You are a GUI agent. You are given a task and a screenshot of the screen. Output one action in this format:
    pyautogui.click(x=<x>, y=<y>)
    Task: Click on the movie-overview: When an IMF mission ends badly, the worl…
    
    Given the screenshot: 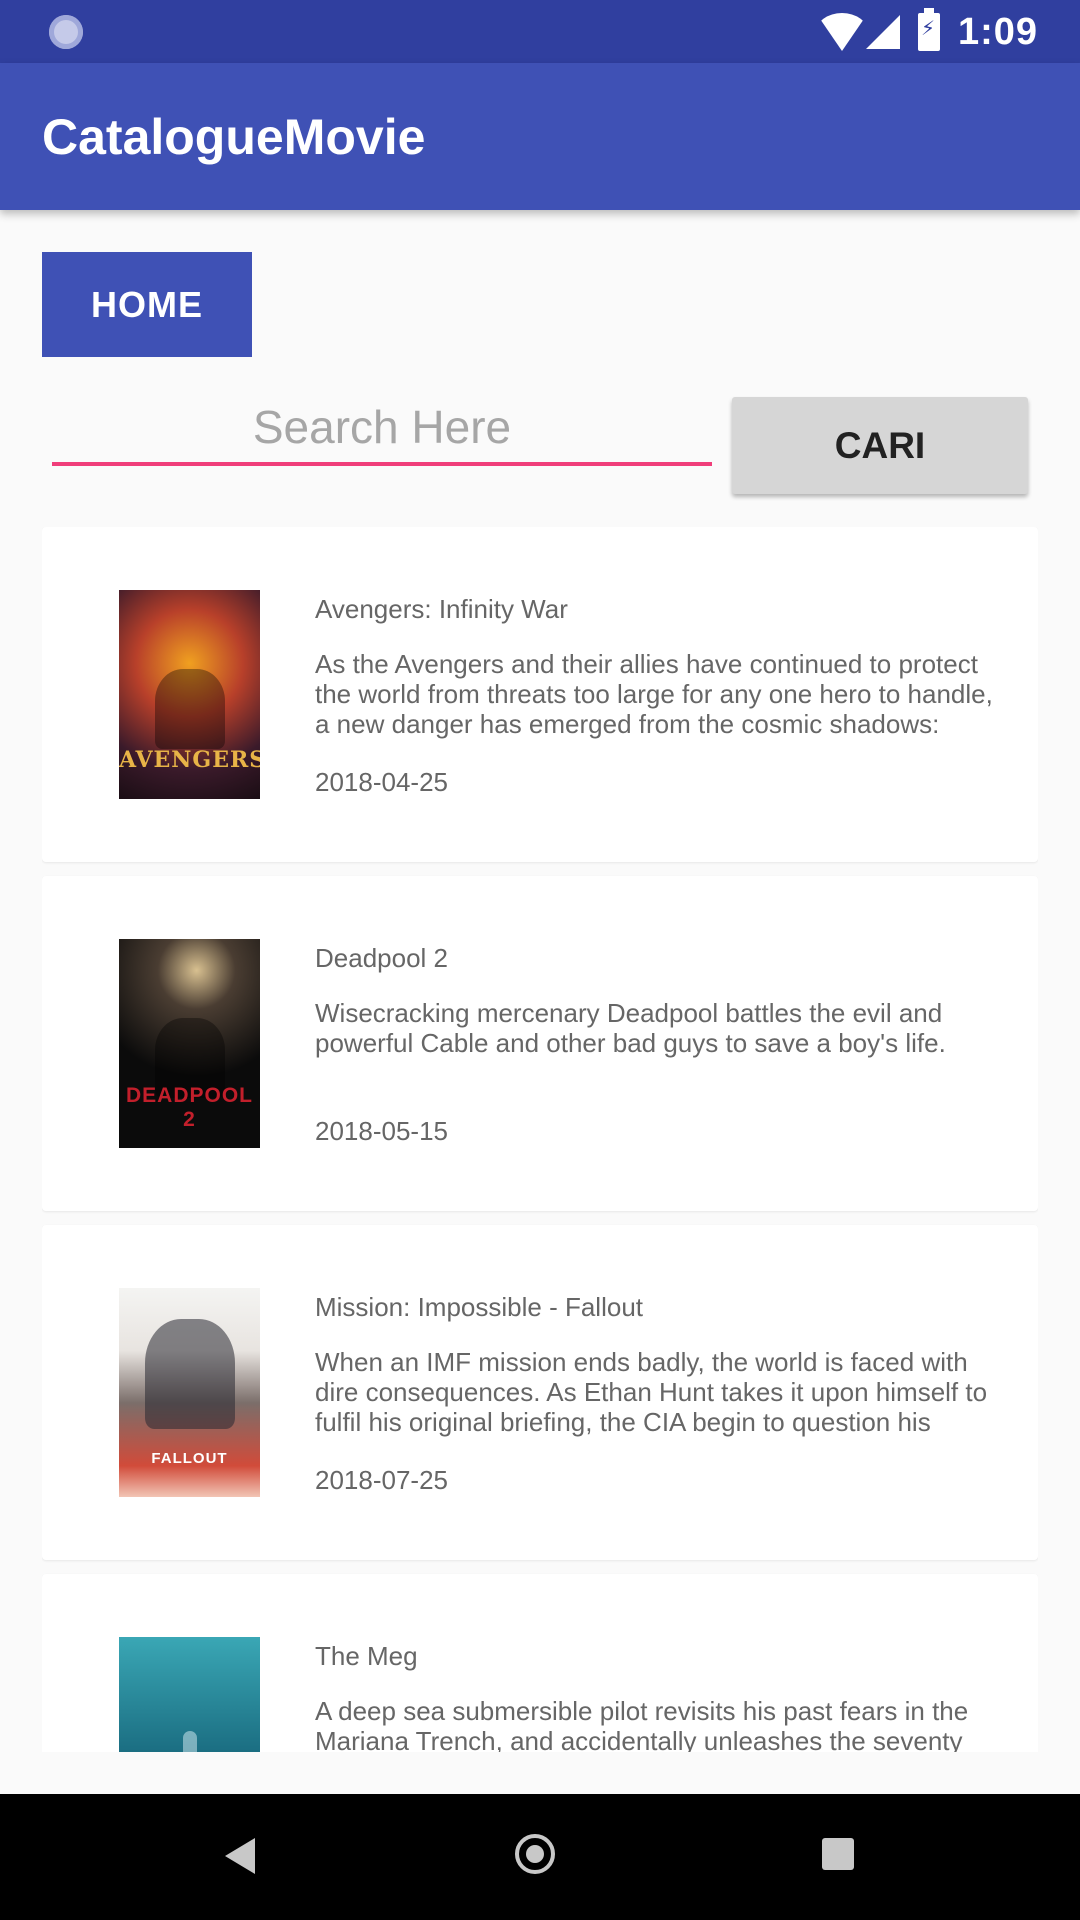 What is the action you would take?
    pyautogui.click(x=651, y=1392)
    